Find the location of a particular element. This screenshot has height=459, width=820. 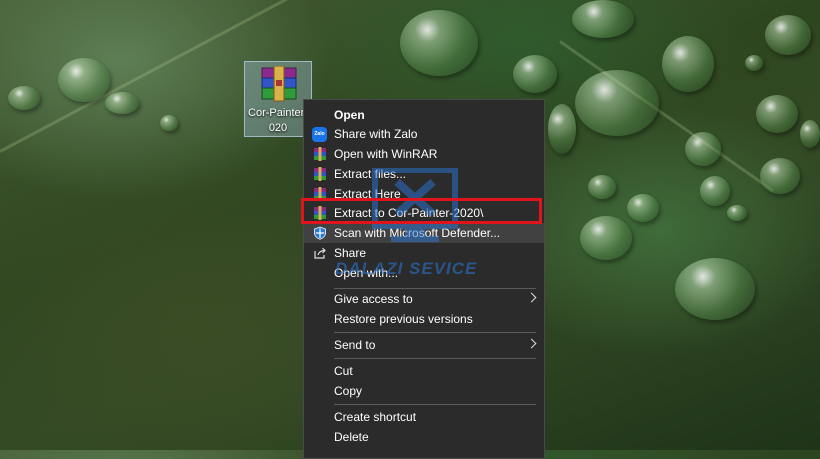

watermark-text: DALAZI SEVICE is located at coordinates (406, 268).